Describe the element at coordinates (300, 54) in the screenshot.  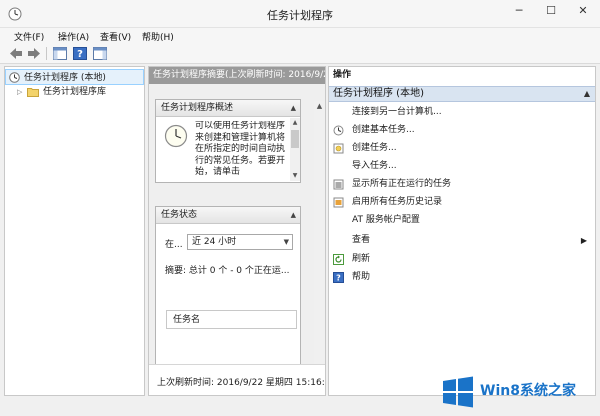
I see `toolbar: ?` at that location.